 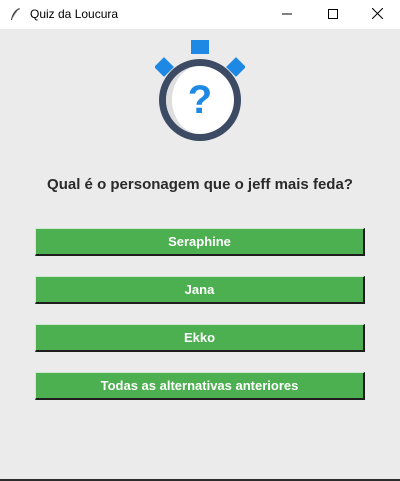 What do you see at coordinates (15, 14) in the screenshot?
I see `feather-app-icon` at bounding box center [15, 14].